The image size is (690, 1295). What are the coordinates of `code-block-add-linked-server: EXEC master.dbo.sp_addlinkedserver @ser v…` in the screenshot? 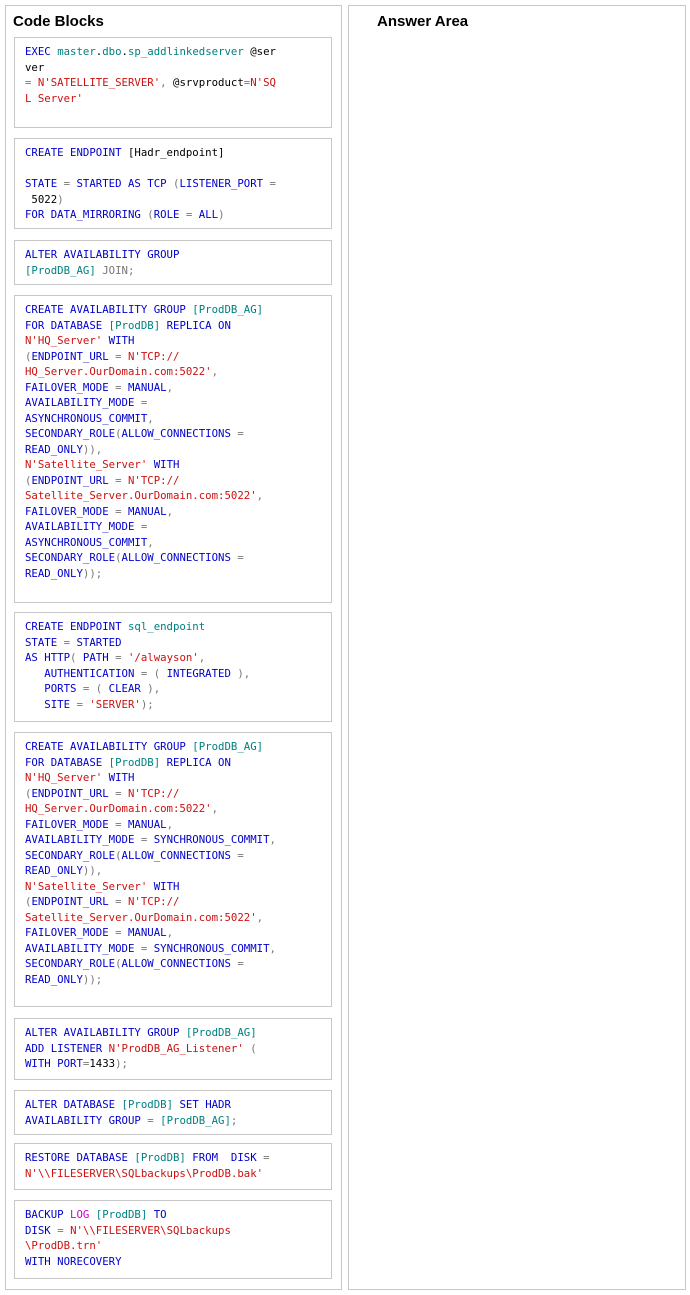 It's located at (173, 82).